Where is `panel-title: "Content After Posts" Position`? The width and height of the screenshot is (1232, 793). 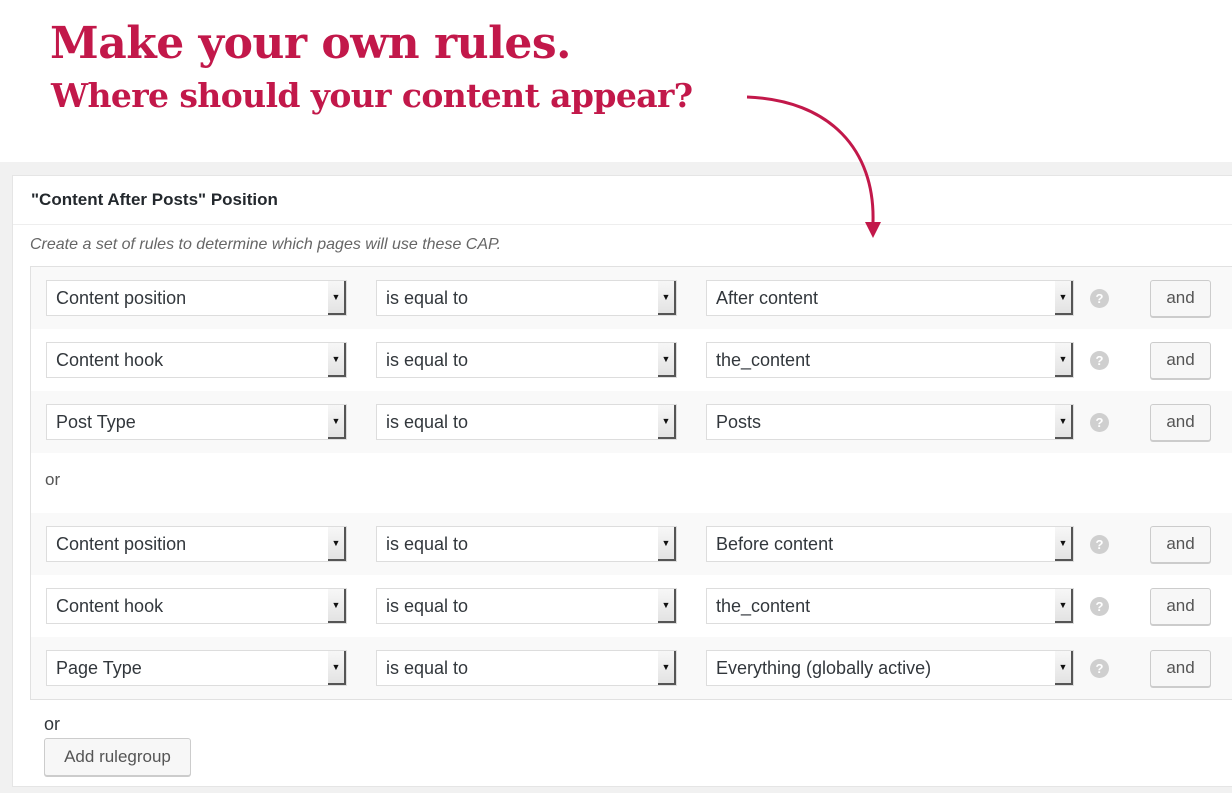 panel-title: "Content After Posts" Position is located at coordinates (154, 199).